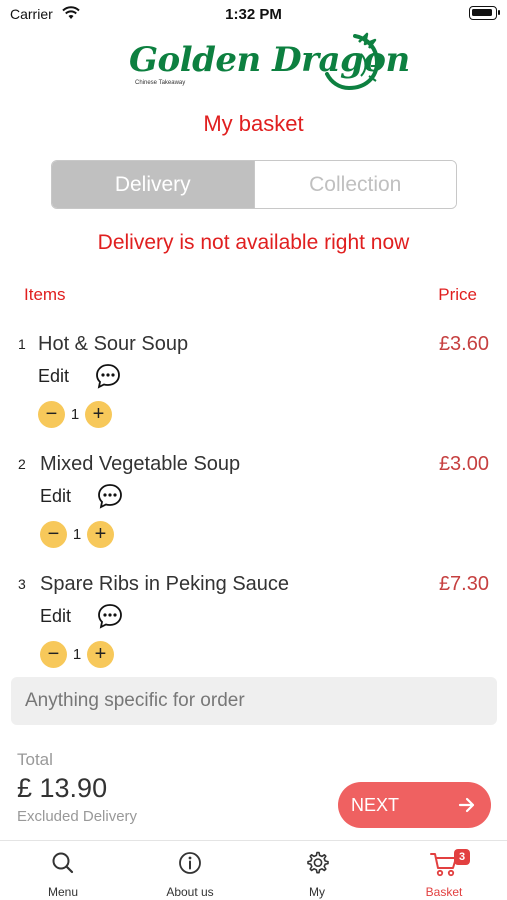 The image size is (507, 900). I want to click on item-price: £3.60, so click(463, 344).